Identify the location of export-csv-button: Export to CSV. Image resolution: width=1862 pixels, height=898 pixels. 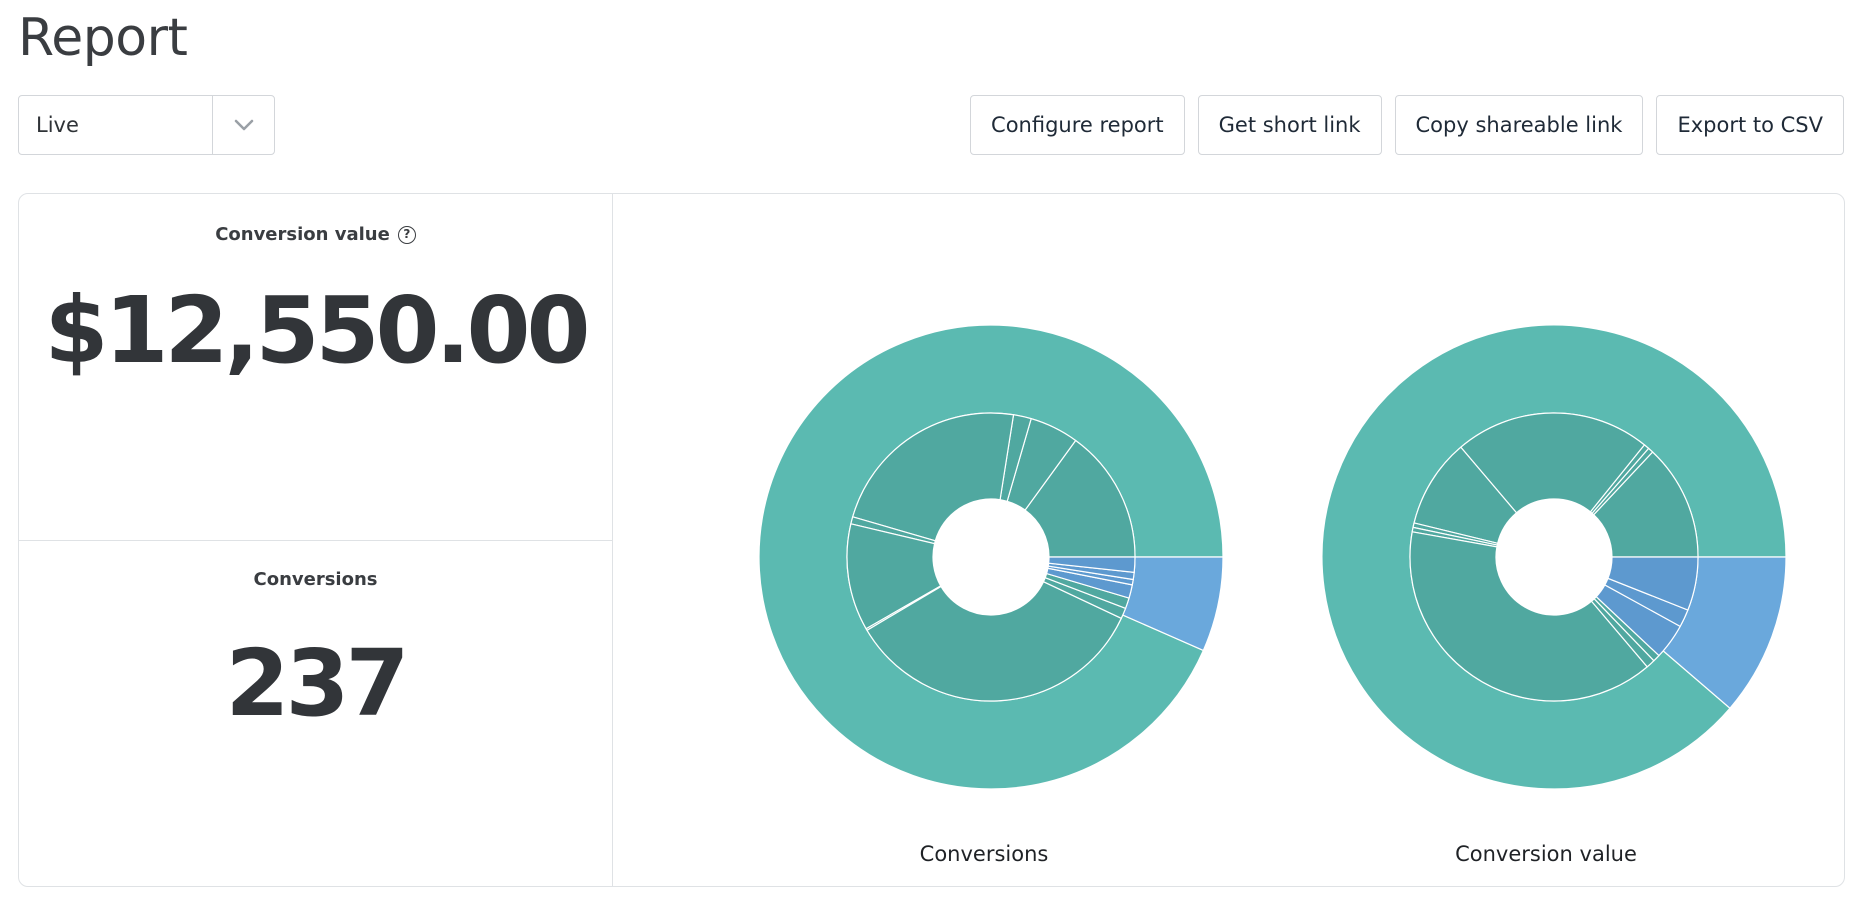
(1750, 125).